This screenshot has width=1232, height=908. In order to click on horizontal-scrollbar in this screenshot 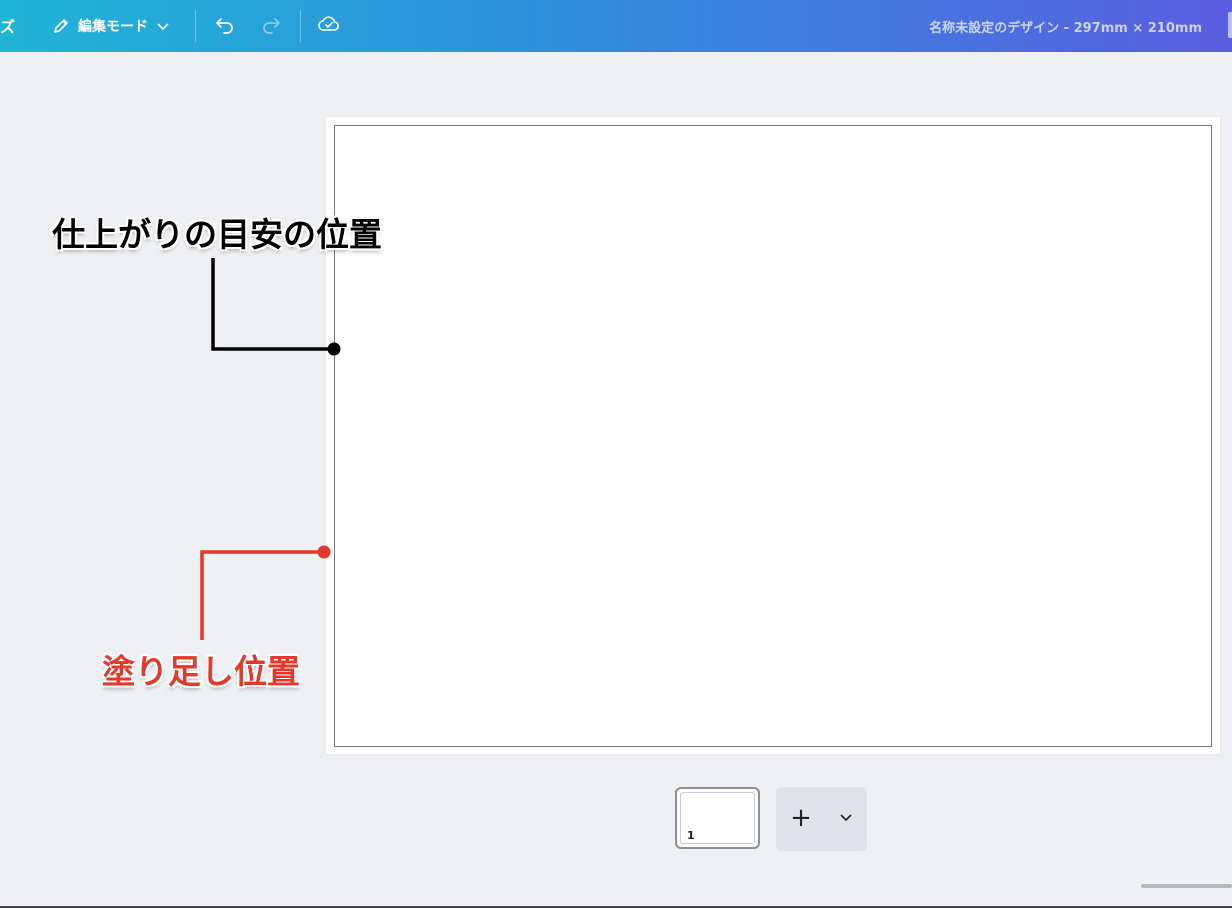, I will do `click(1186, 886)`.